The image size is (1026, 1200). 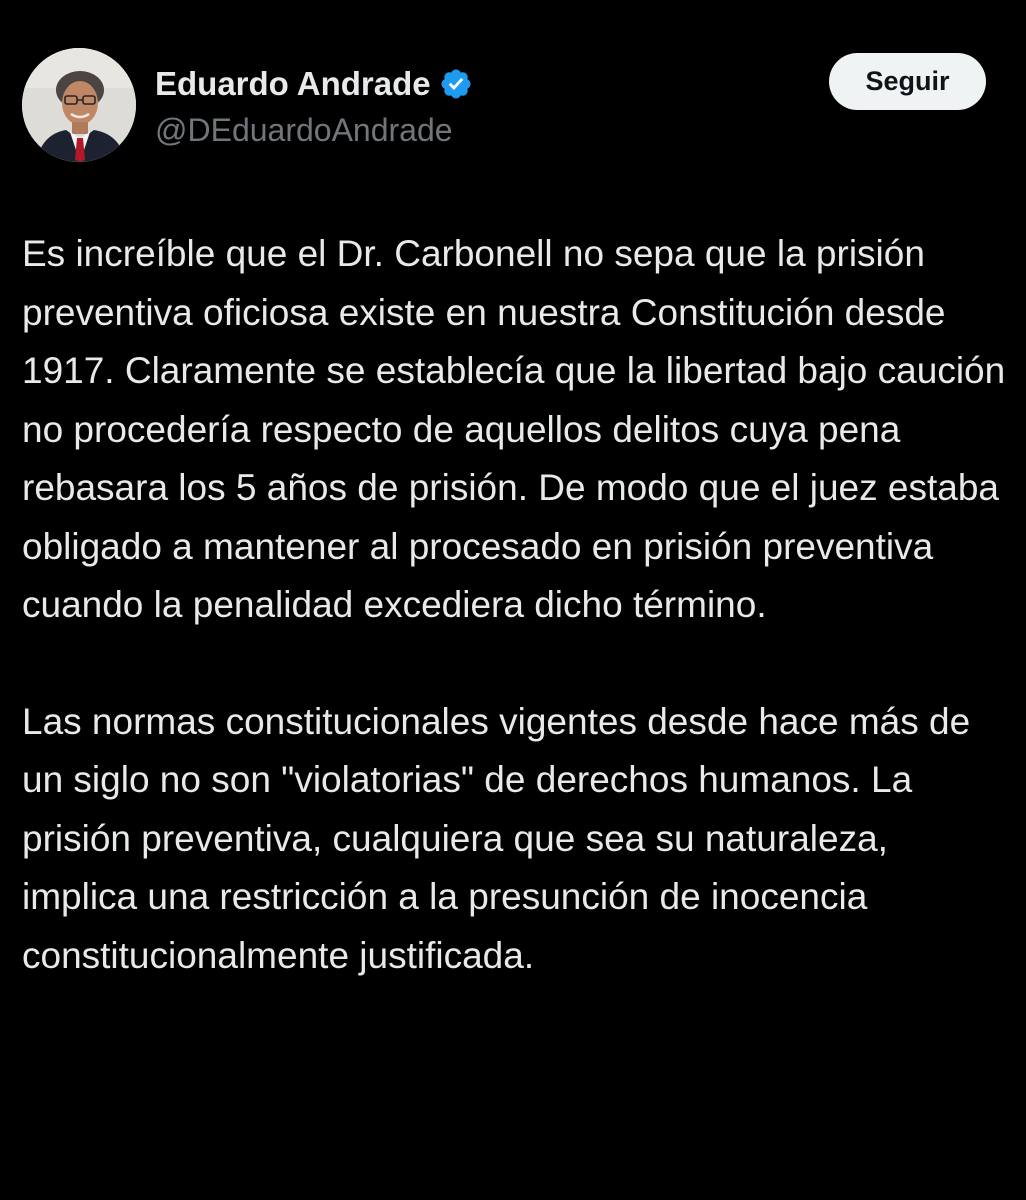 I want to click on author-name-row: Eduardo Andrade, so click(x=314, y=84).